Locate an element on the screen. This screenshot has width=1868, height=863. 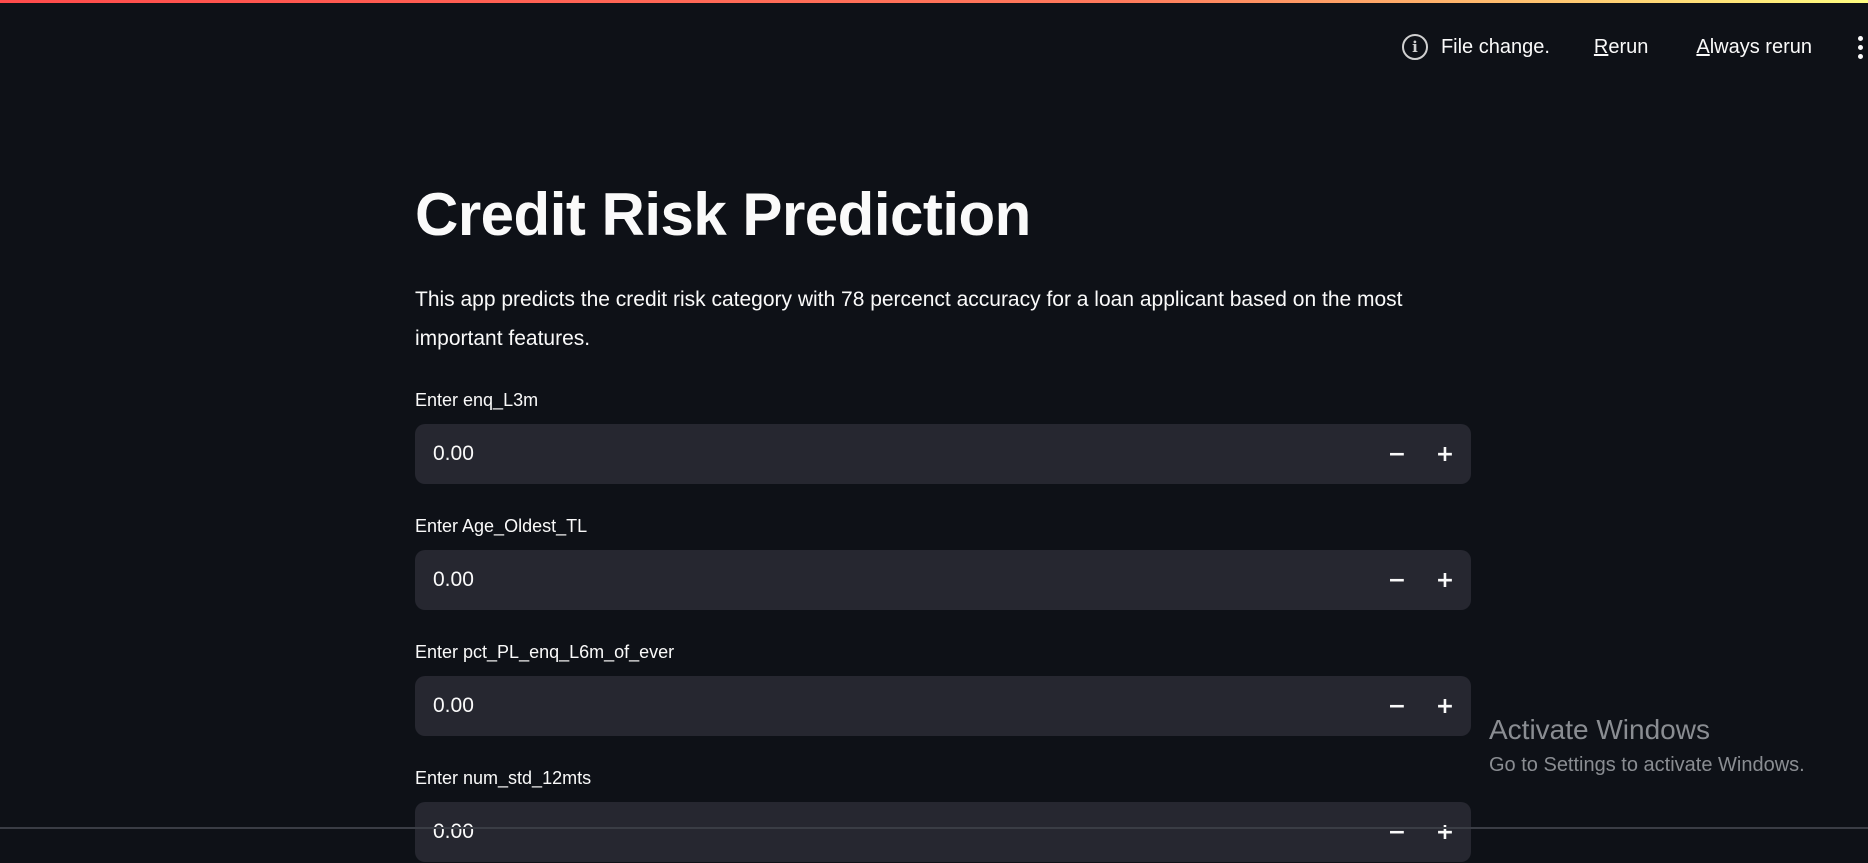
num-std-12mts-input is located at coordinates (894, 832).